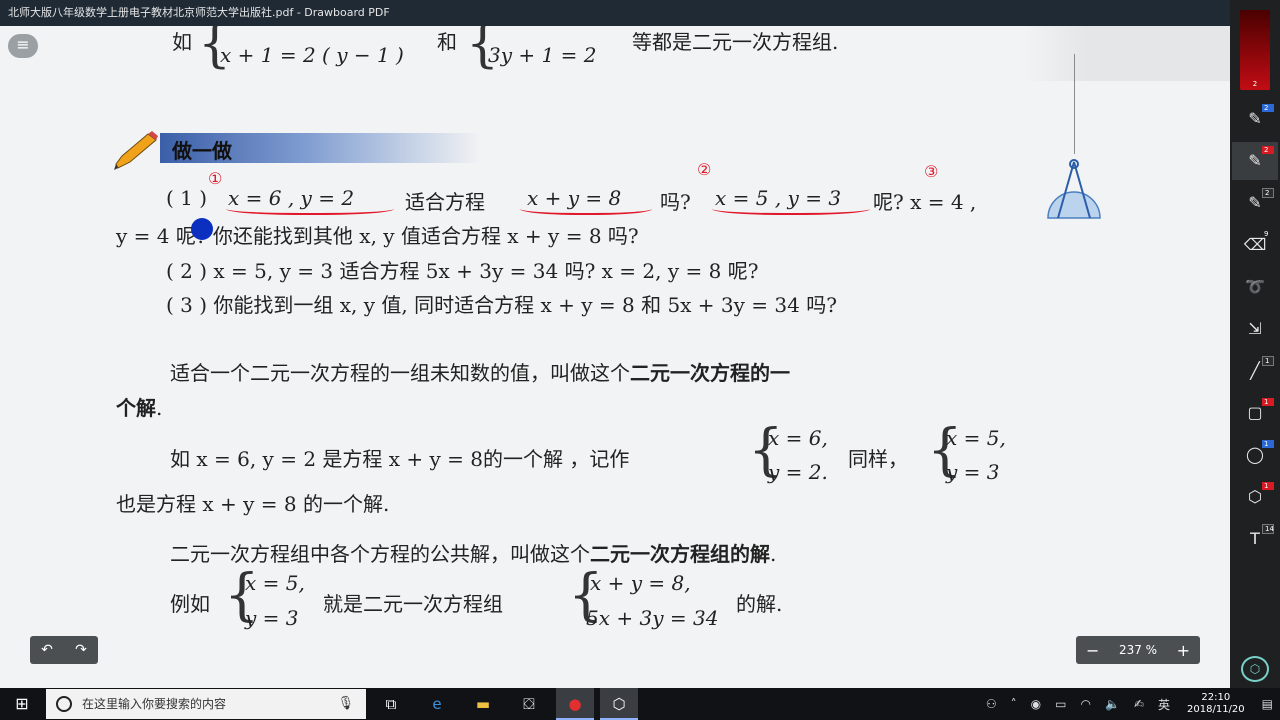 This screenshot has width=1280, height=720. What do you see at coordinates (931, 171) in the screenshot?
I see `annotation-mark-3: ③` at bounding box center [931, 171].